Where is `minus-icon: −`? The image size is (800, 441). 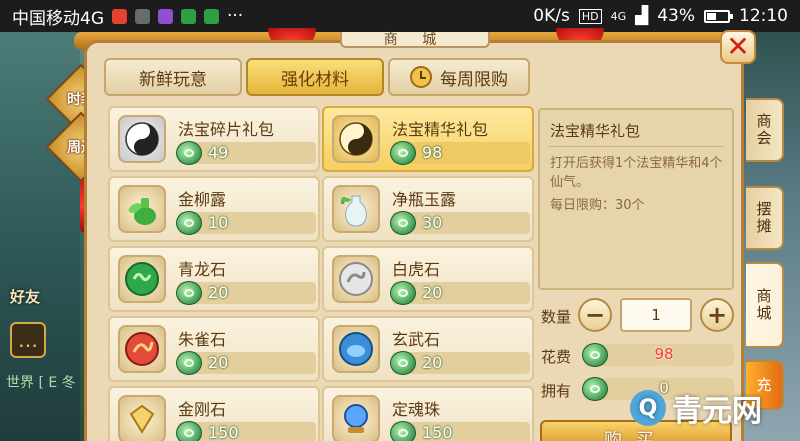 minus-icon: − is located at coordinates (595, 315).